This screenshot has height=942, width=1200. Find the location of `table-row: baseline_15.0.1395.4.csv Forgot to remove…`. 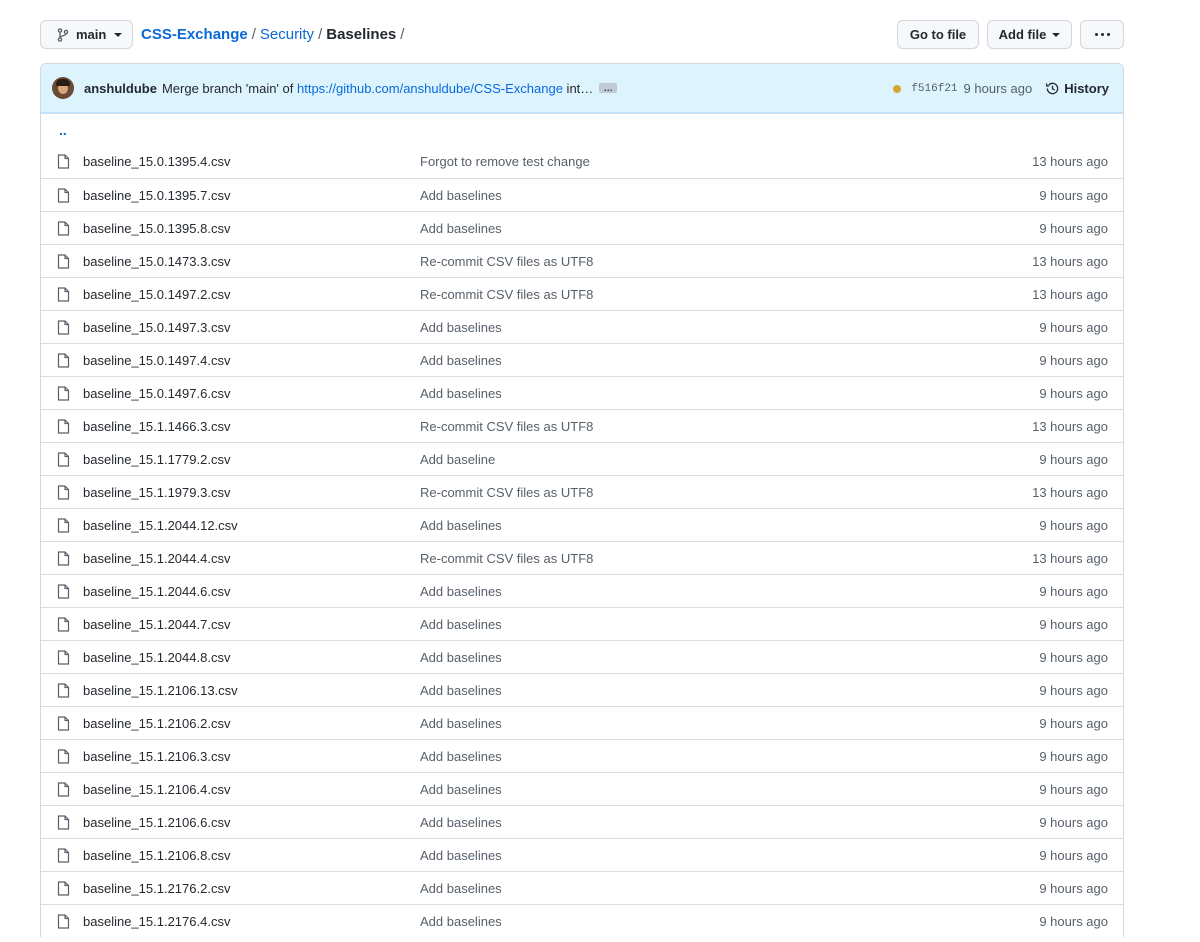

table-row: baseline_15.0.1395.4.csv Forgot to remove… is located at coordinates (582, 161).